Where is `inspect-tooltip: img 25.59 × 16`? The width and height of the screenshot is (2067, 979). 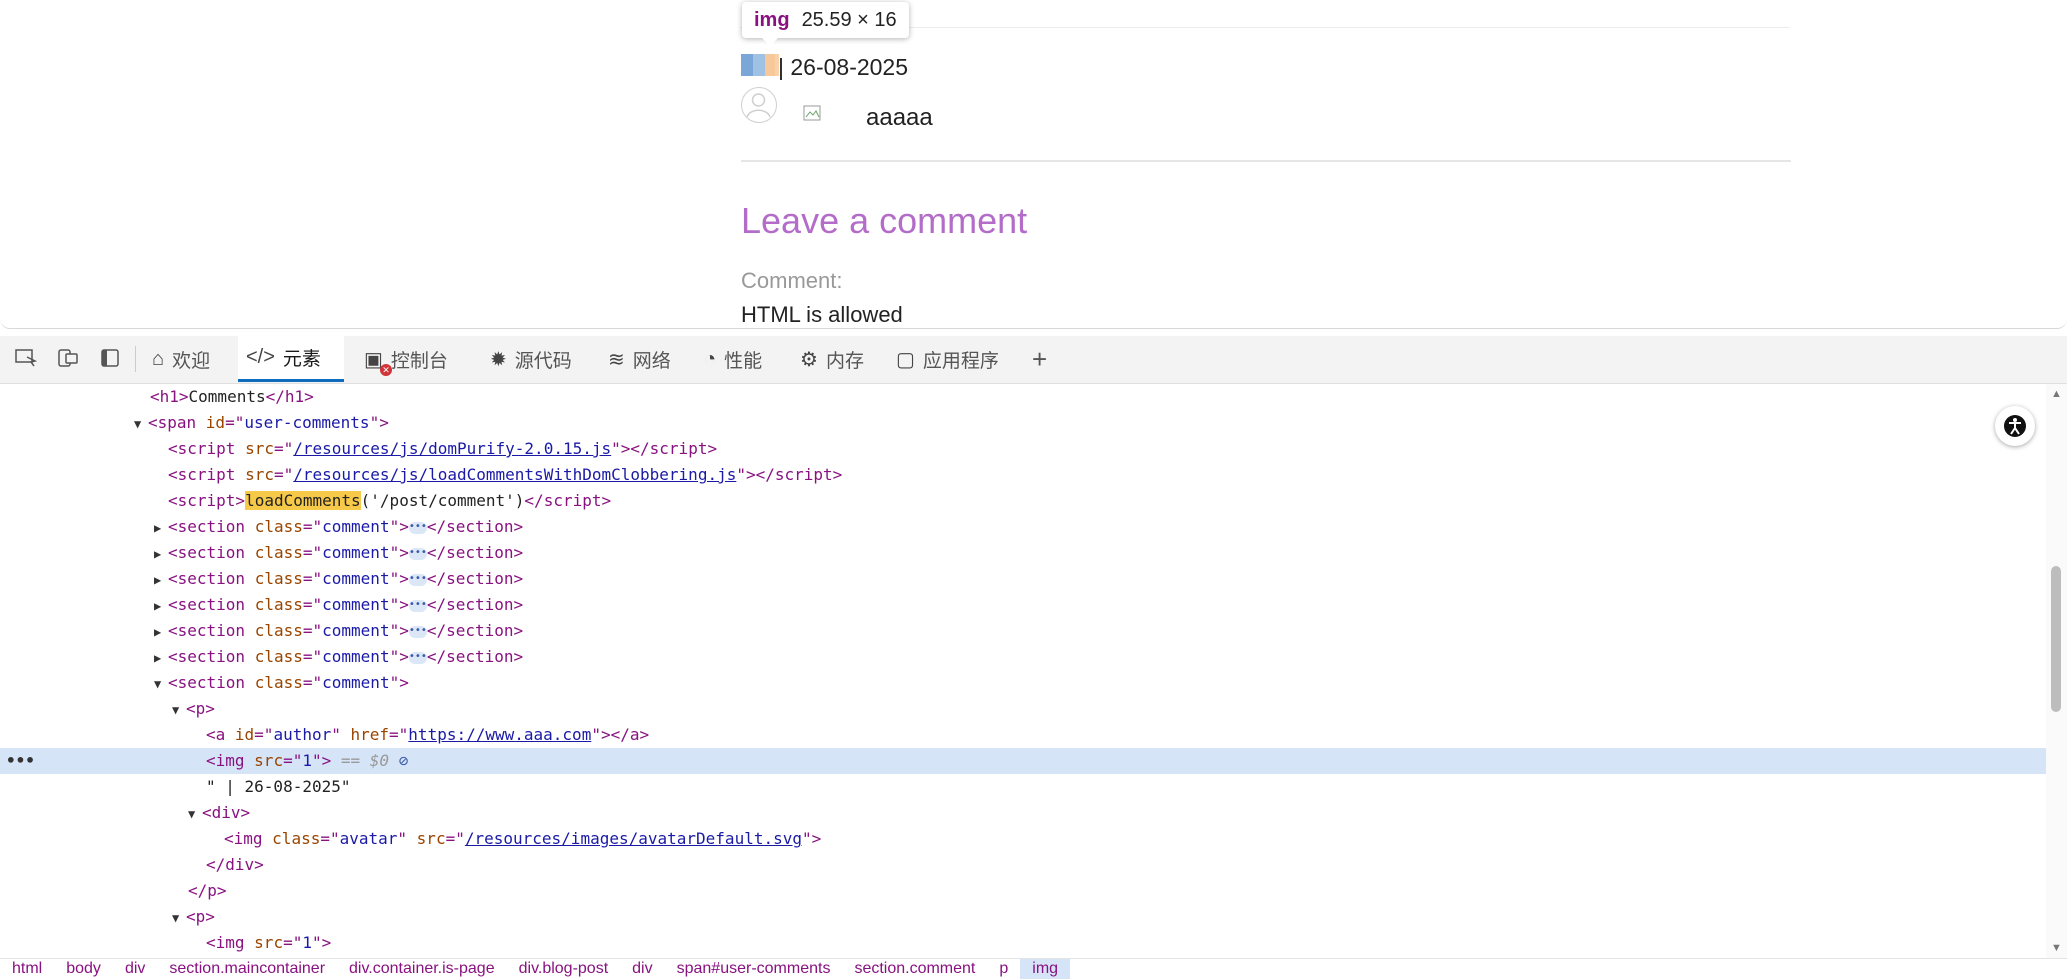
inspect-tooltip: img 25.59 × 16 is located at coordinates (825, 24).